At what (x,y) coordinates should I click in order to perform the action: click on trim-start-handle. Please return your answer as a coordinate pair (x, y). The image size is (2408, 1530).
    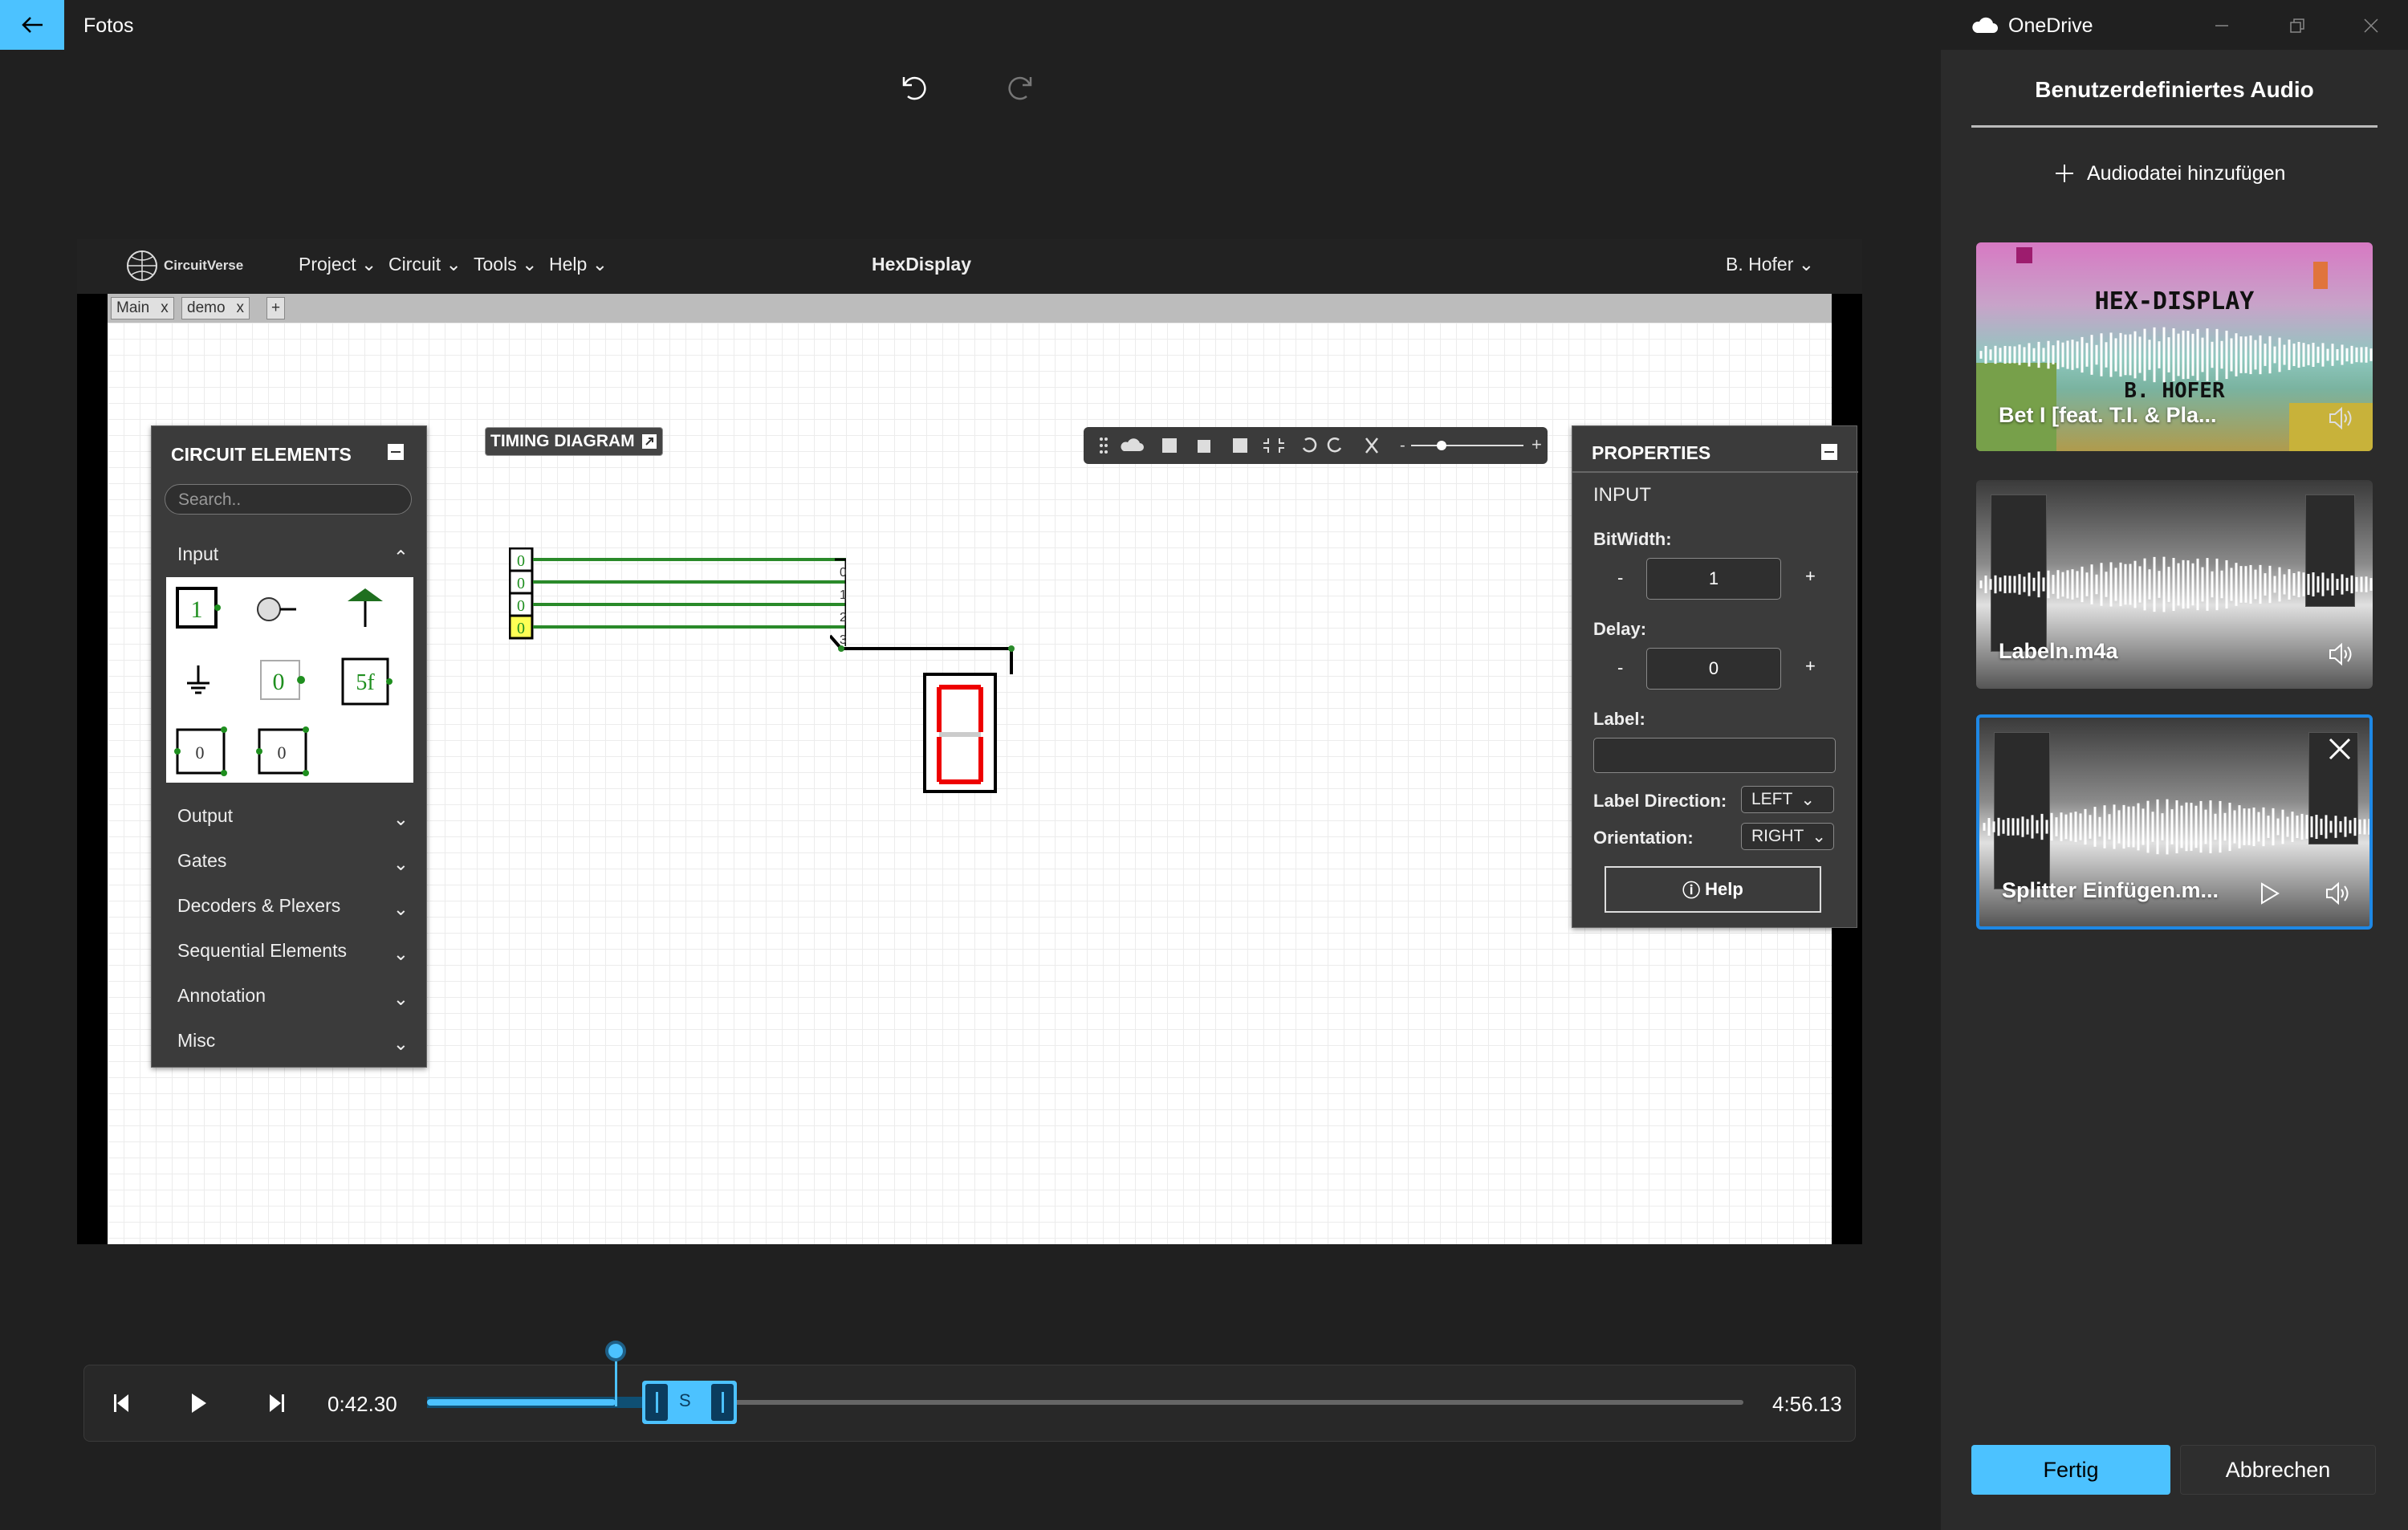
    Looking at the image, I should click on (656, 1402).